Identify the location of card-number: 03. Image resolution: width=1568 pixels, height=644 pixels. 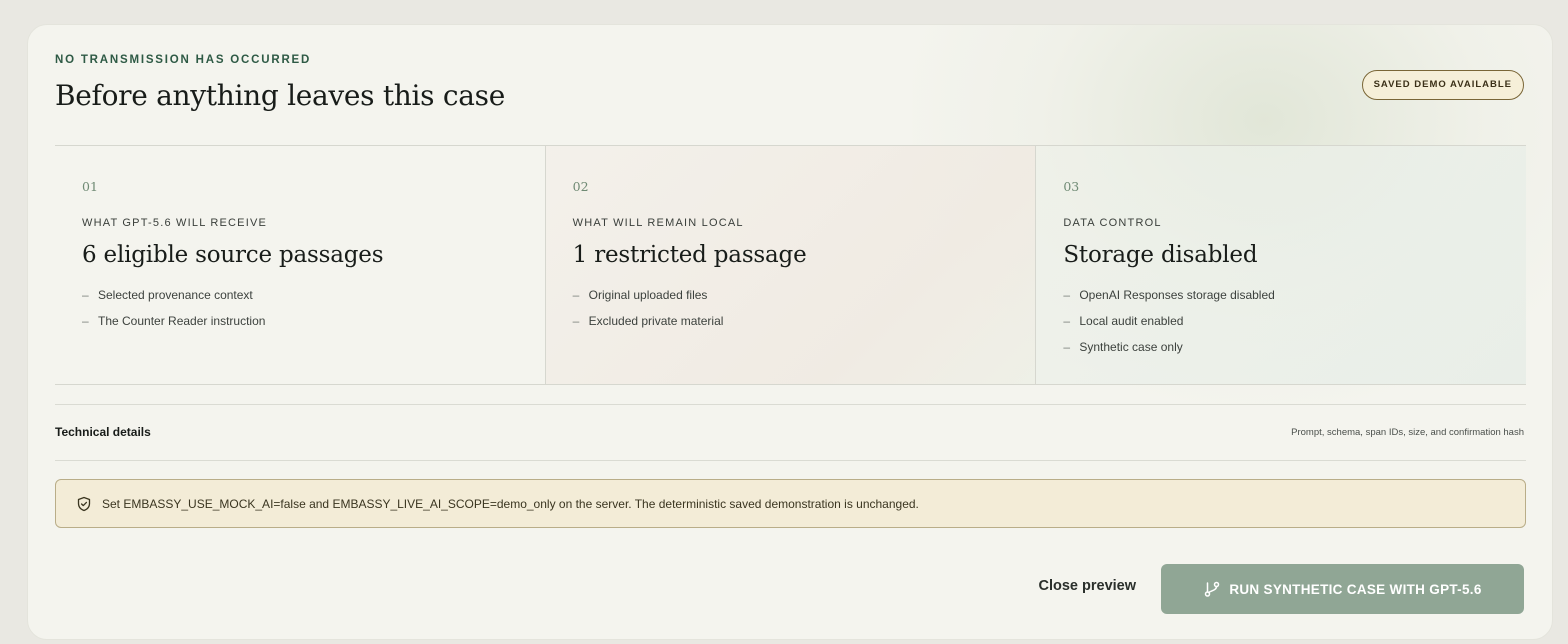
(1071, 186).